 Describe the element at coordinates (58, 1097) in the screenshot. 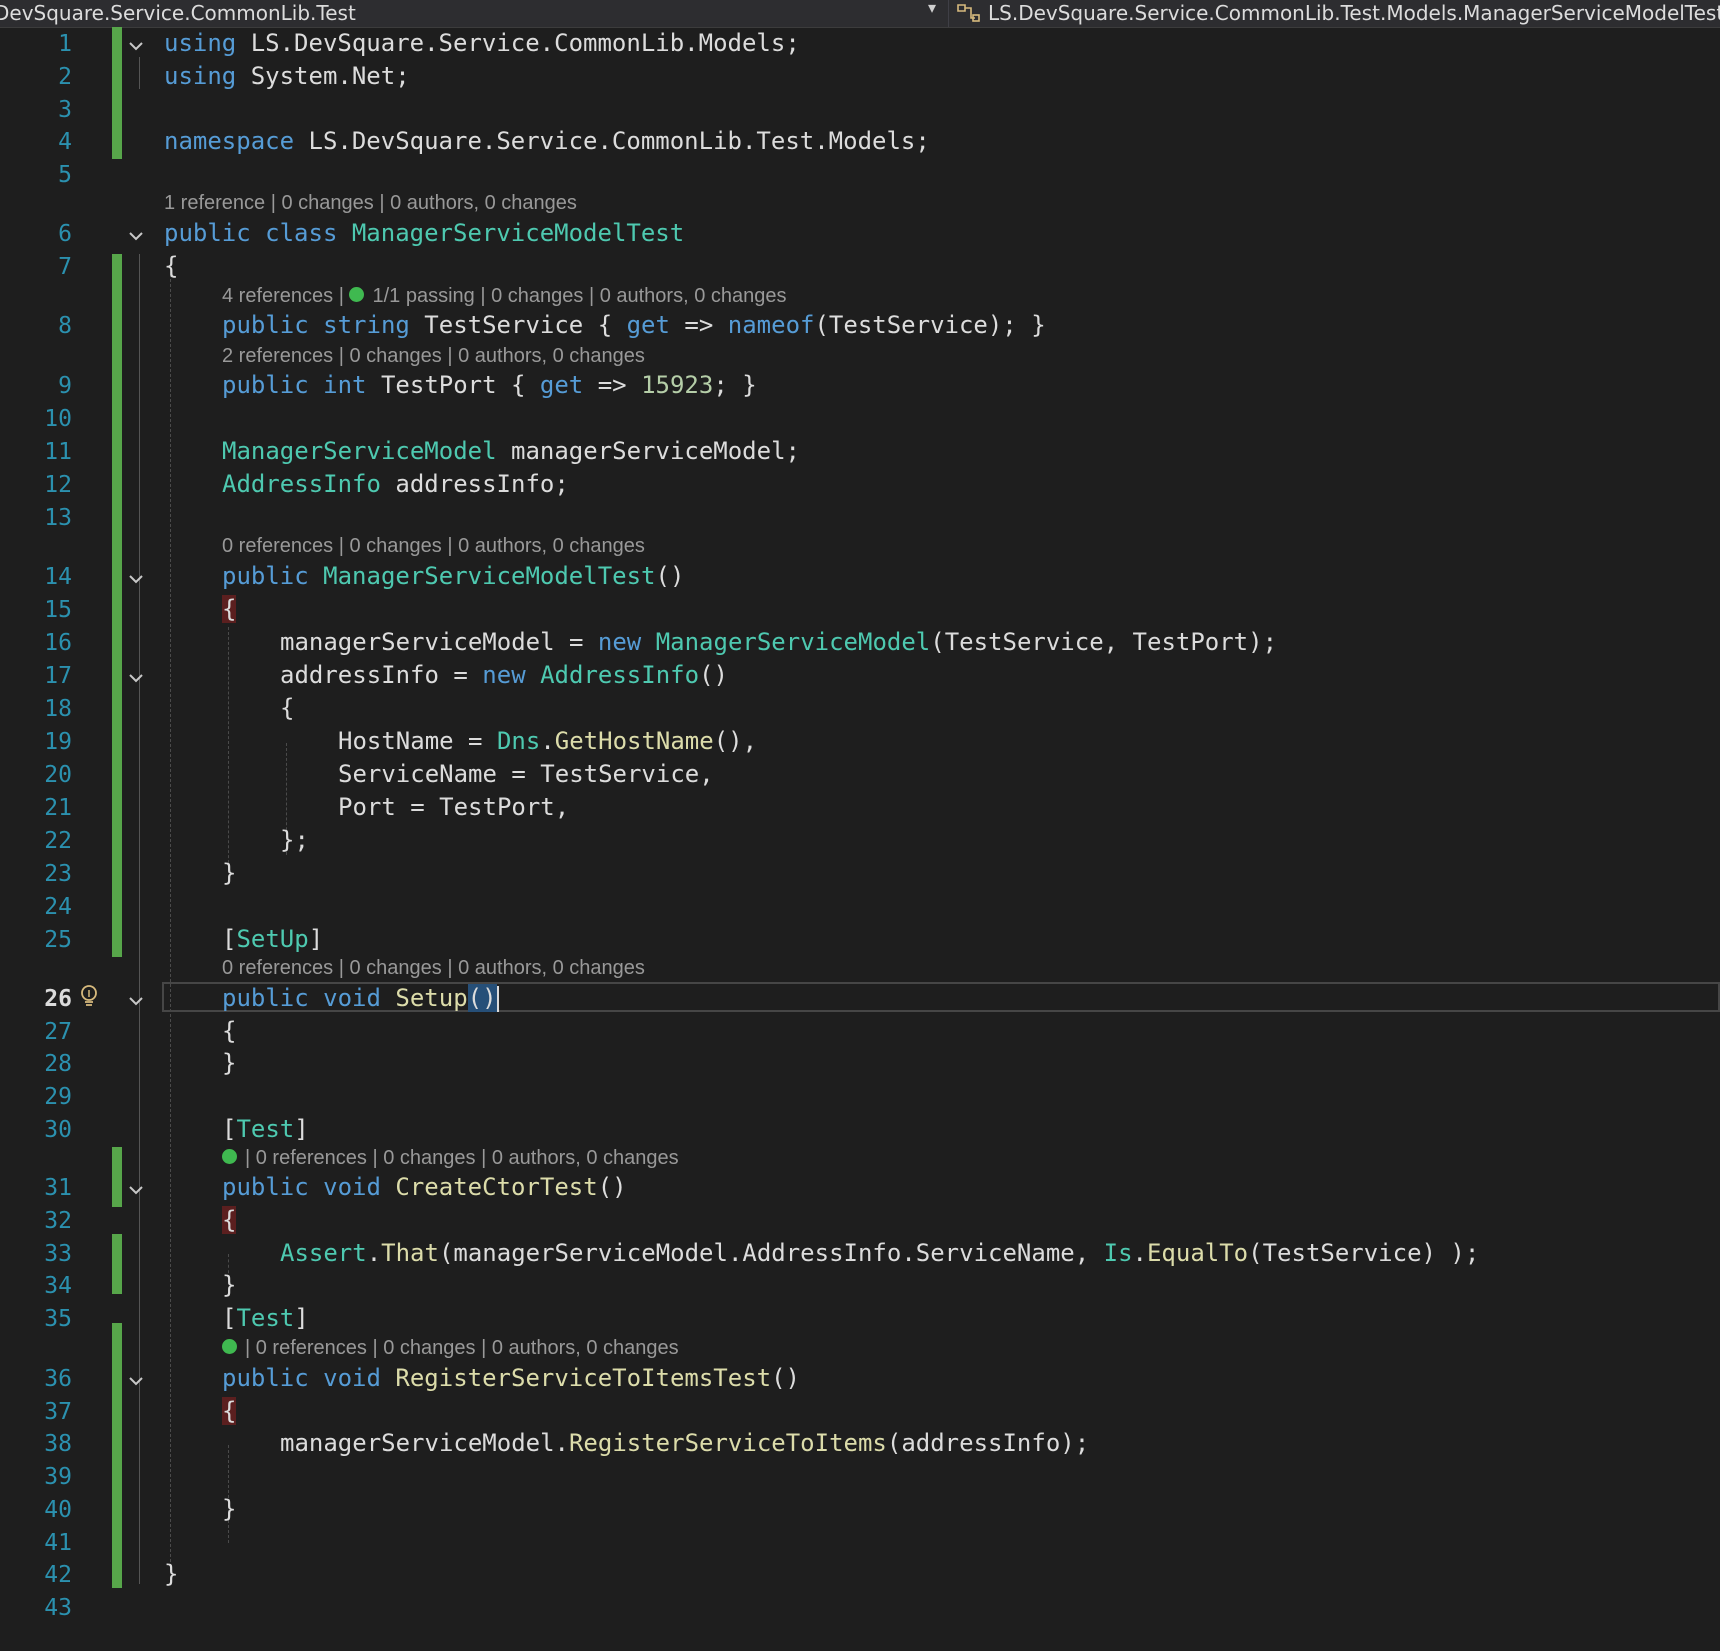

I see `line-number: 29` at that location.